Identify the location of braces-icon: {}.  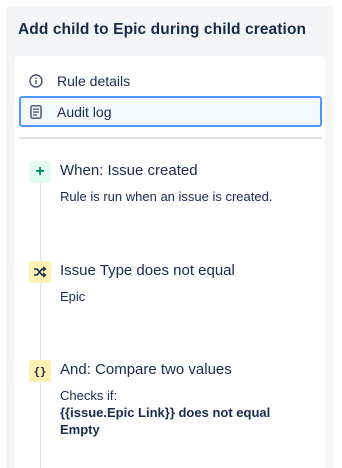
(40, 371).